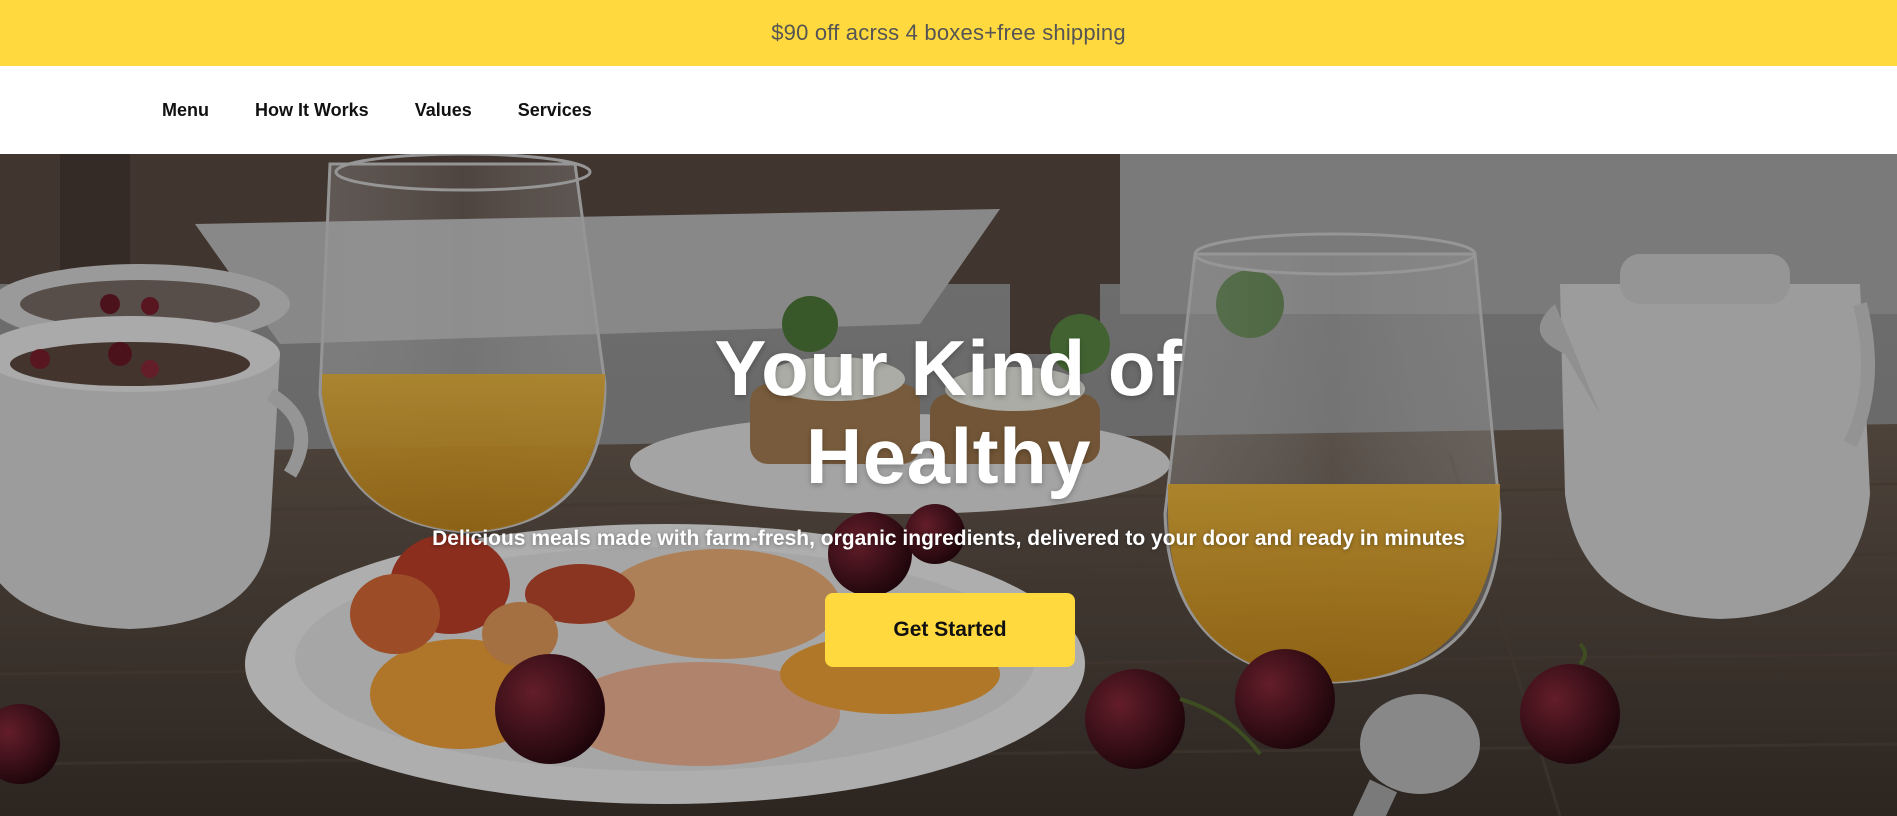 This screenshot has height=816, width=1897. I want to click on get-started-button: Get Started, so click(950, 630).